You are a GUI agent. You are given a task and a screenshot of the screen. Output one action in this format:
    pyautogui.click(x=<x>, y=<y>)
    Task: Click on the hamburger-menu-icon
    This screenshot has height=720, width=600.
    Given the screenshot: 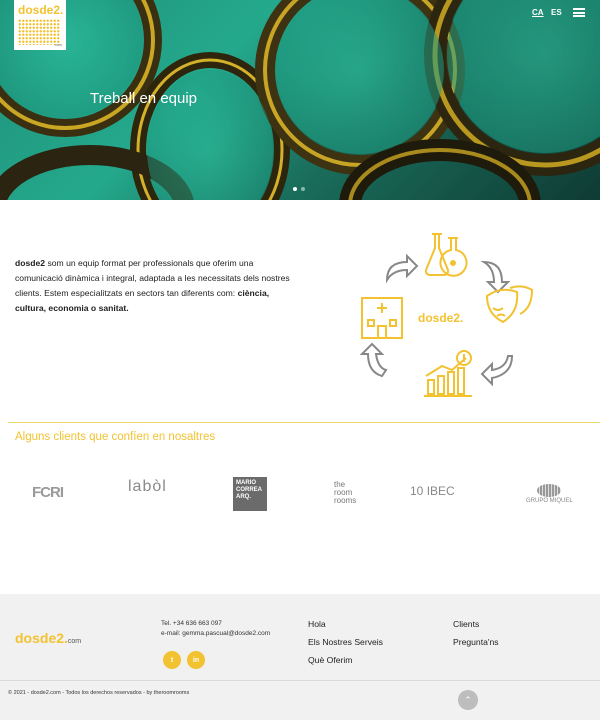 What is the action you would take?
    pyautogui.click(x=579, y=12)
    